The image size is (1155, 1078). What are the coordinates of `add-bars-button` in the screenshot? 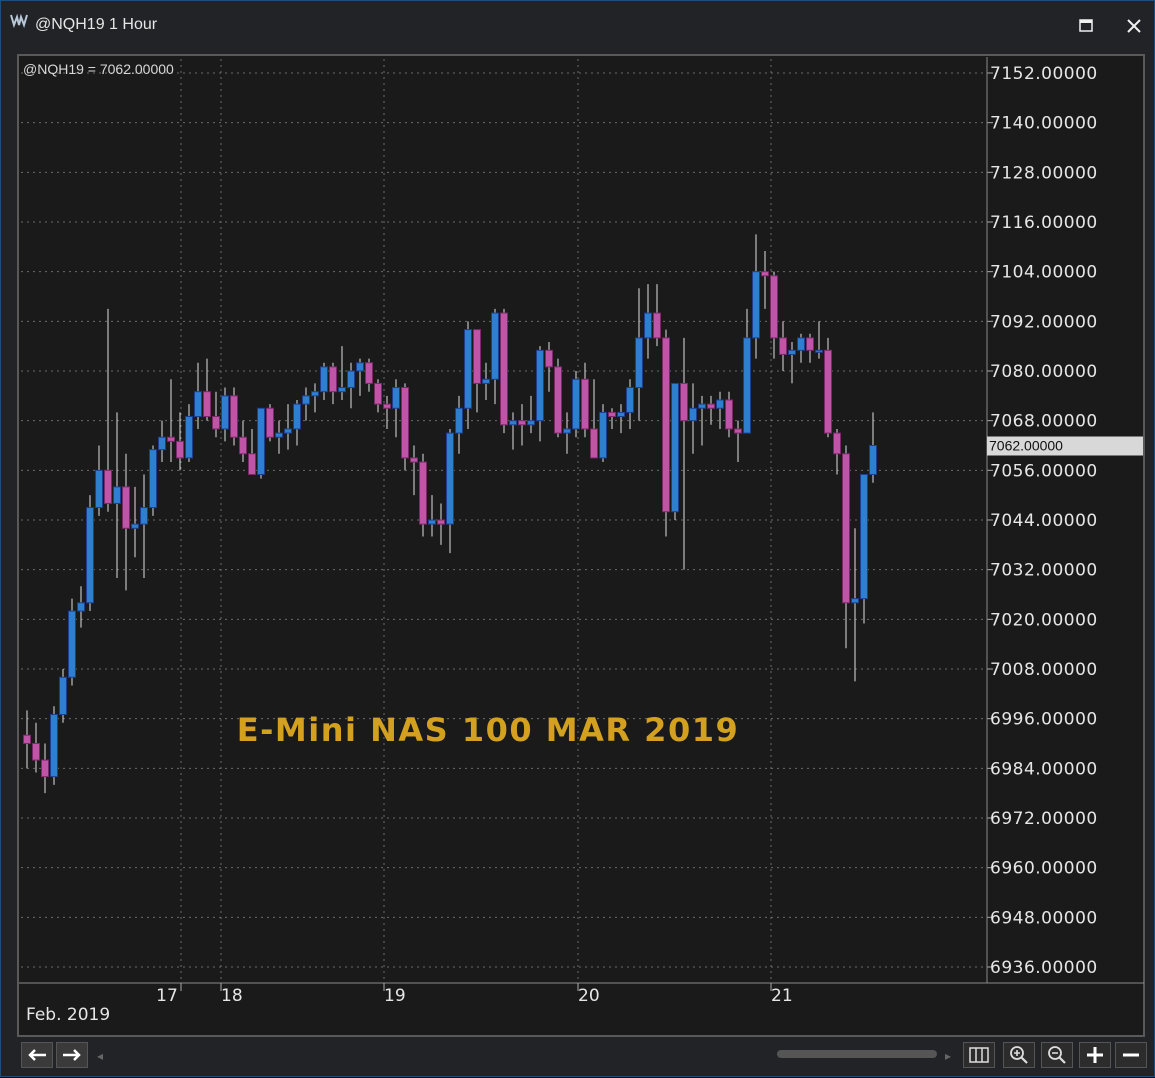 It's located at (1095, 1055).